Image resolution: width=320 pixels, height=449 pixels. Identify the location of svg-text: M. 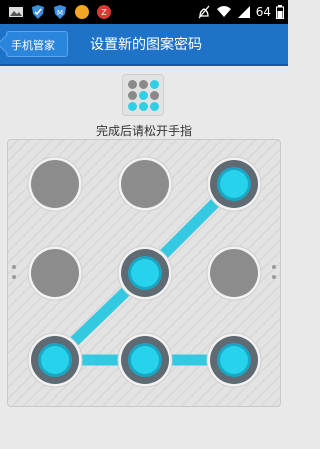
(60, 13).